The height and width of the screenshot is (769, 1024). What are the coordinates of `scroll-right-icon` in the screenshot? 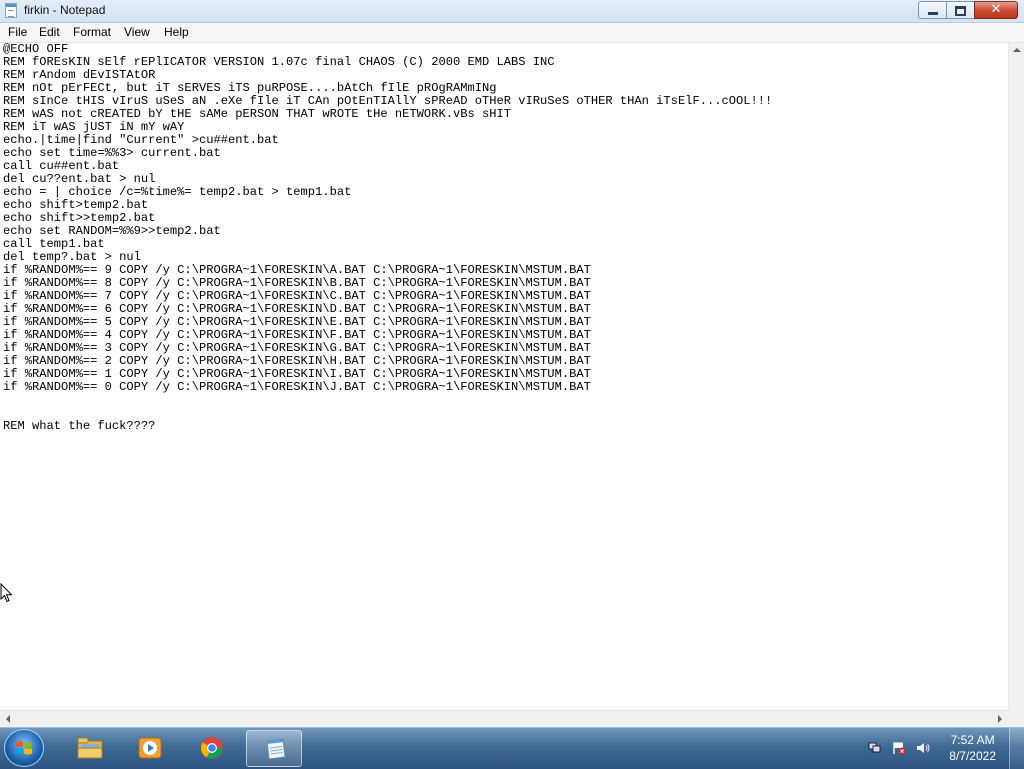 It's located at (1000, 719).